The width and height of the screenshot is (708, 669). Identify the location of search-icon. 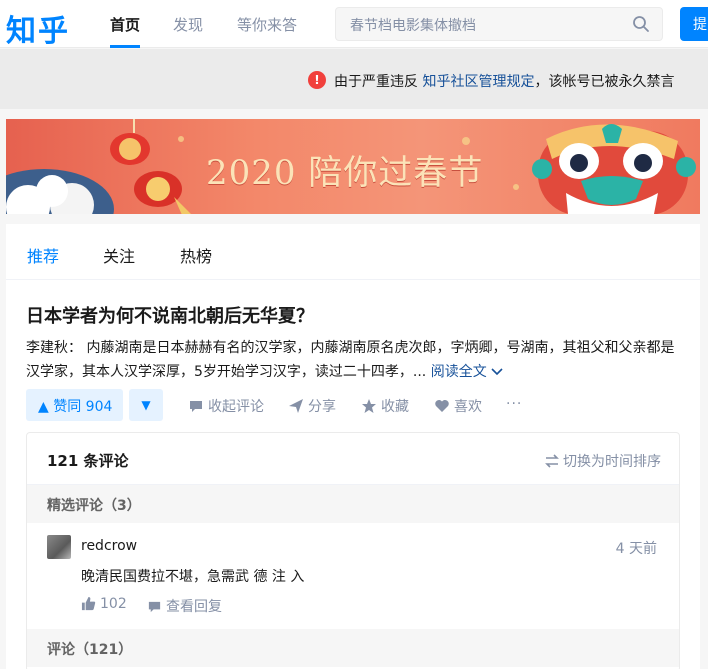
(641, 24).